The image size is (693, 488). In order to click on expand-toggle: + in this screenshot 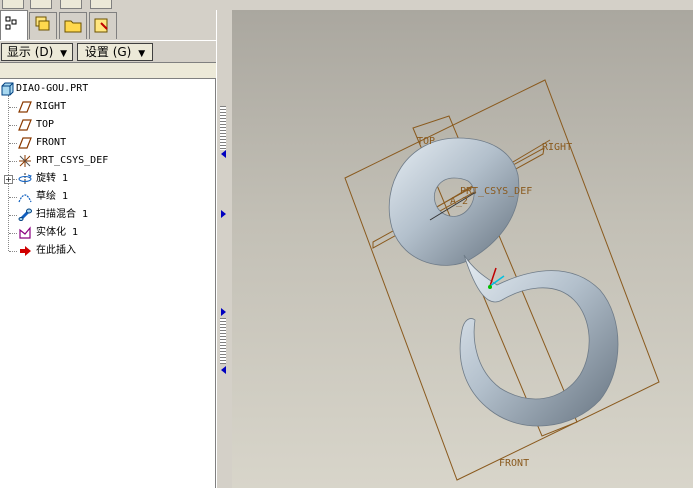, I will do `click(8, 179)`.